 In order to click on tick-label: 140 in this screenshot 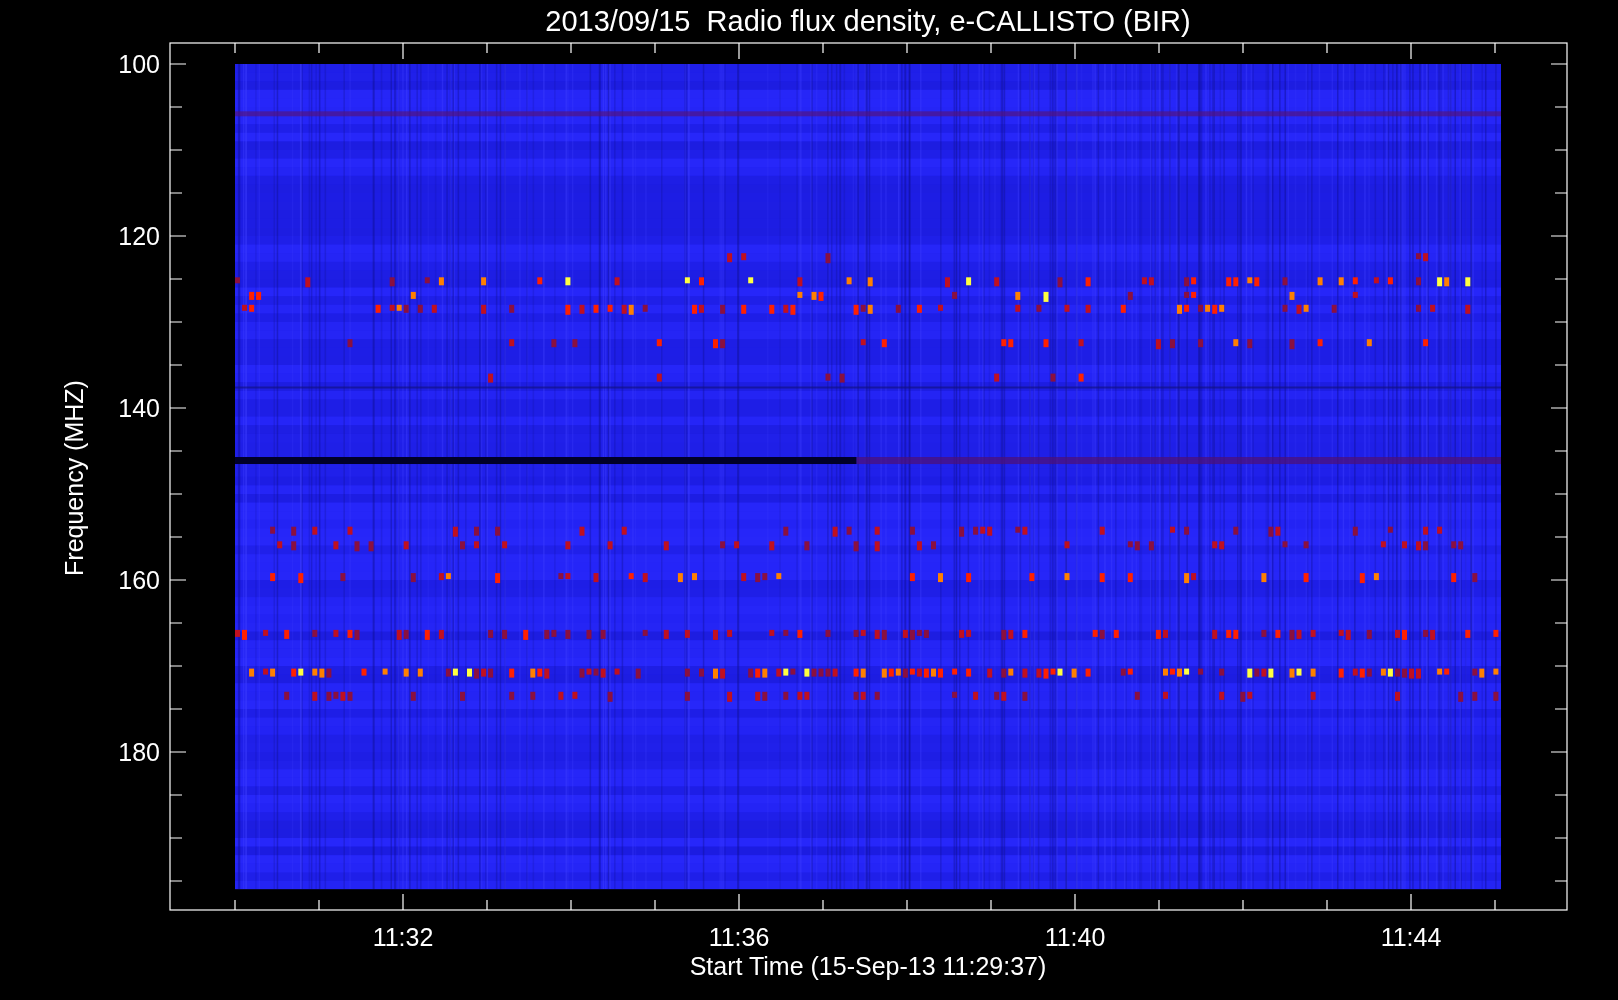, I will do `click(139, 408)`.